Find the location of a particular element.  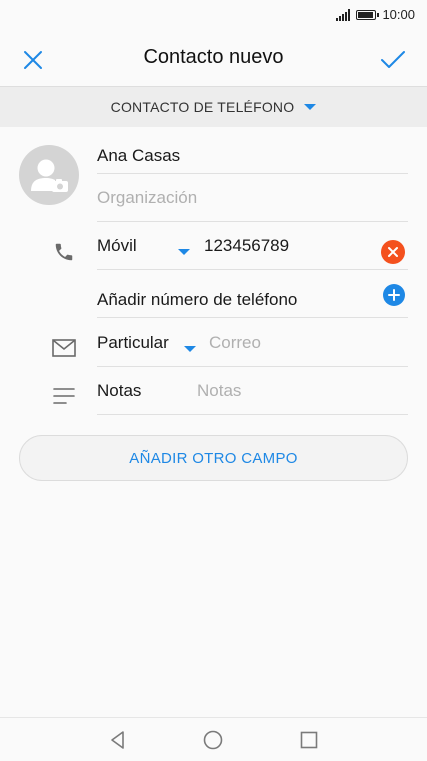

email-type-caret-icon is located at coordinates (190, 349).